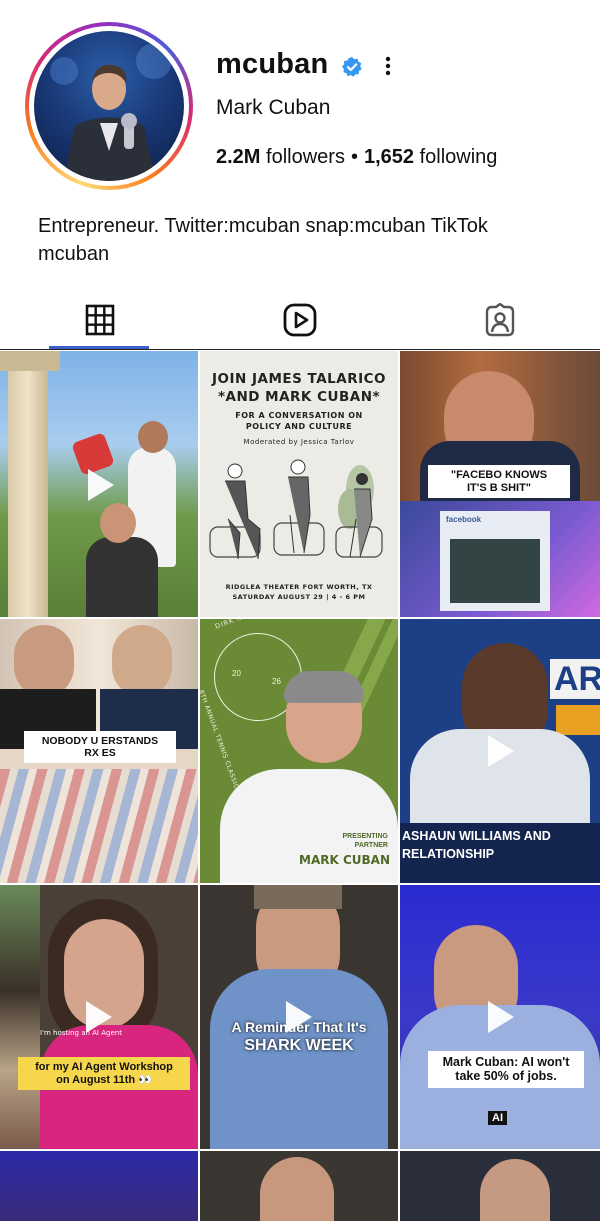 This screenshot has width=600, height=1221. What do you see at coordinates (305, 157) in the screenshot?
I see `followers-label: followers` at bounding box center [305, 157].